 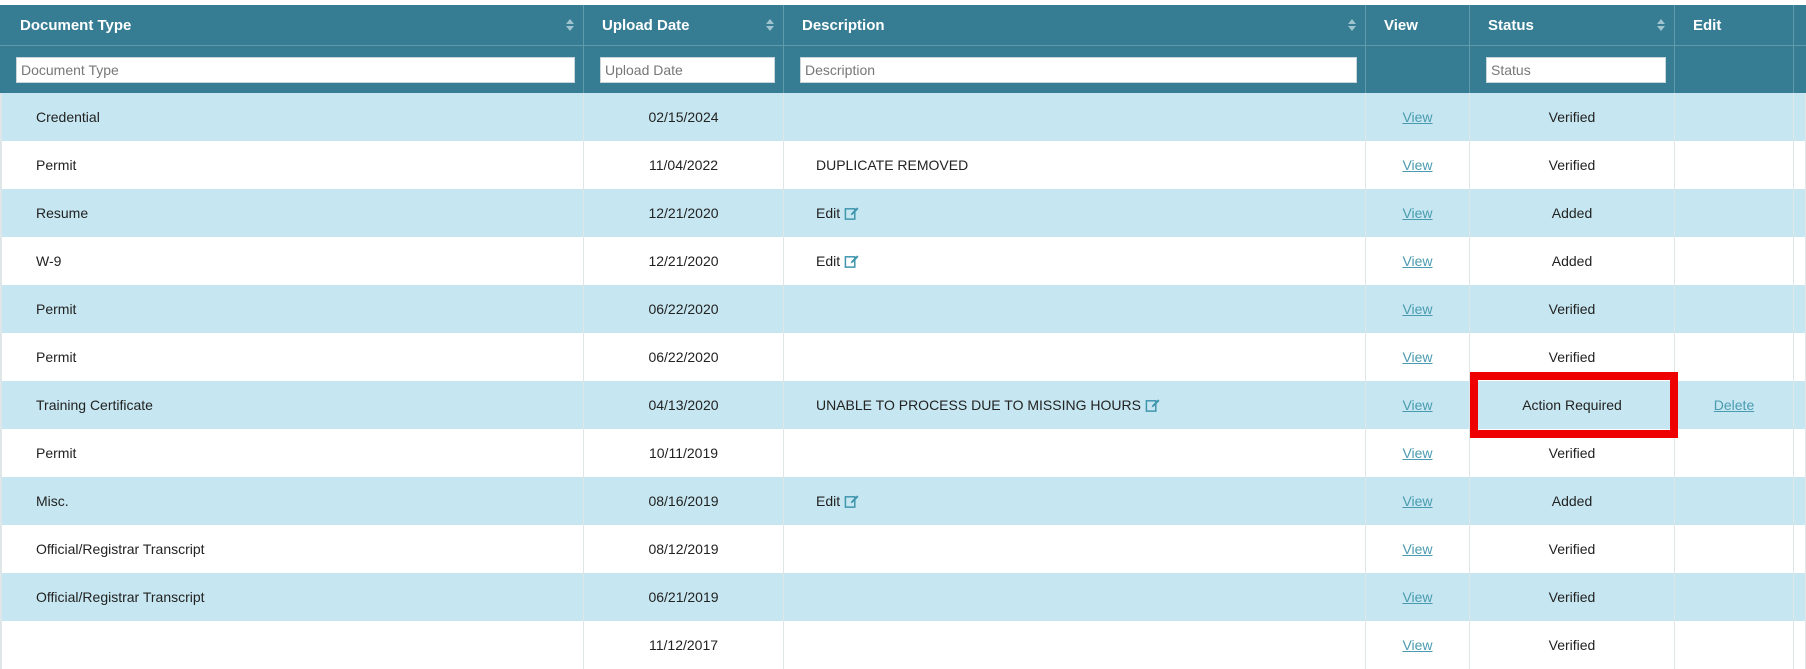 I want to click on delete-link: Delete, so click(x=1734, y=405).